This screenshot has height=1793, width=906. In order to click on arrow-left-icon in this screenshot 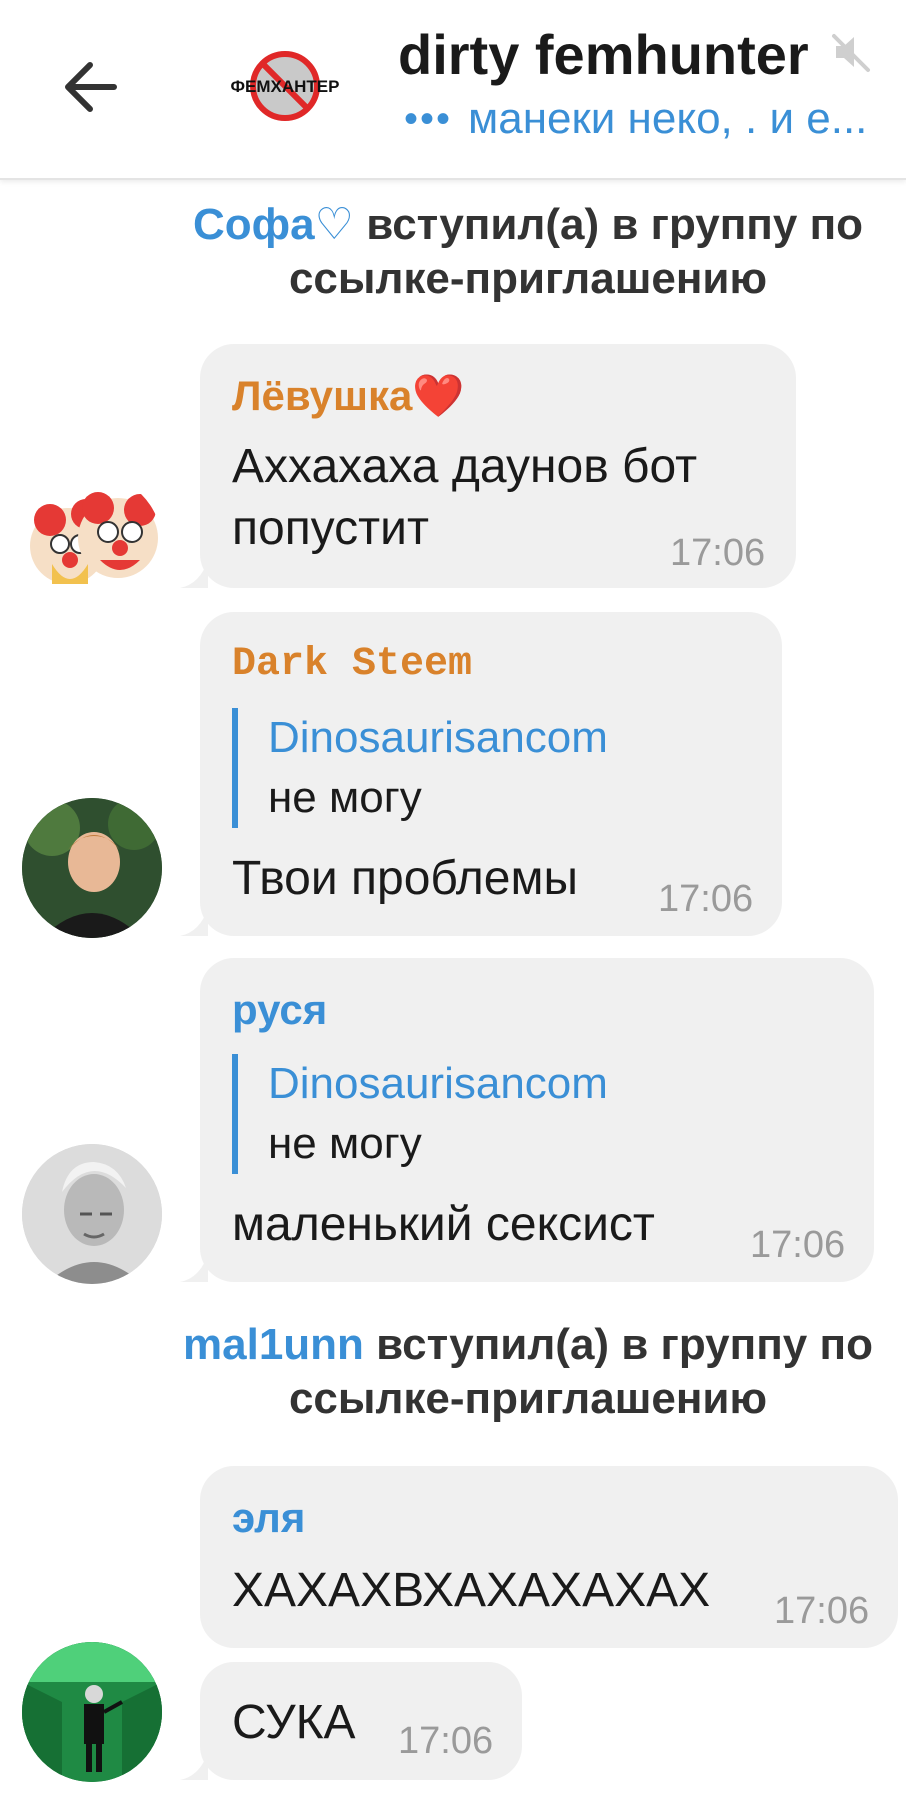, I will do `click(91, 87)`.